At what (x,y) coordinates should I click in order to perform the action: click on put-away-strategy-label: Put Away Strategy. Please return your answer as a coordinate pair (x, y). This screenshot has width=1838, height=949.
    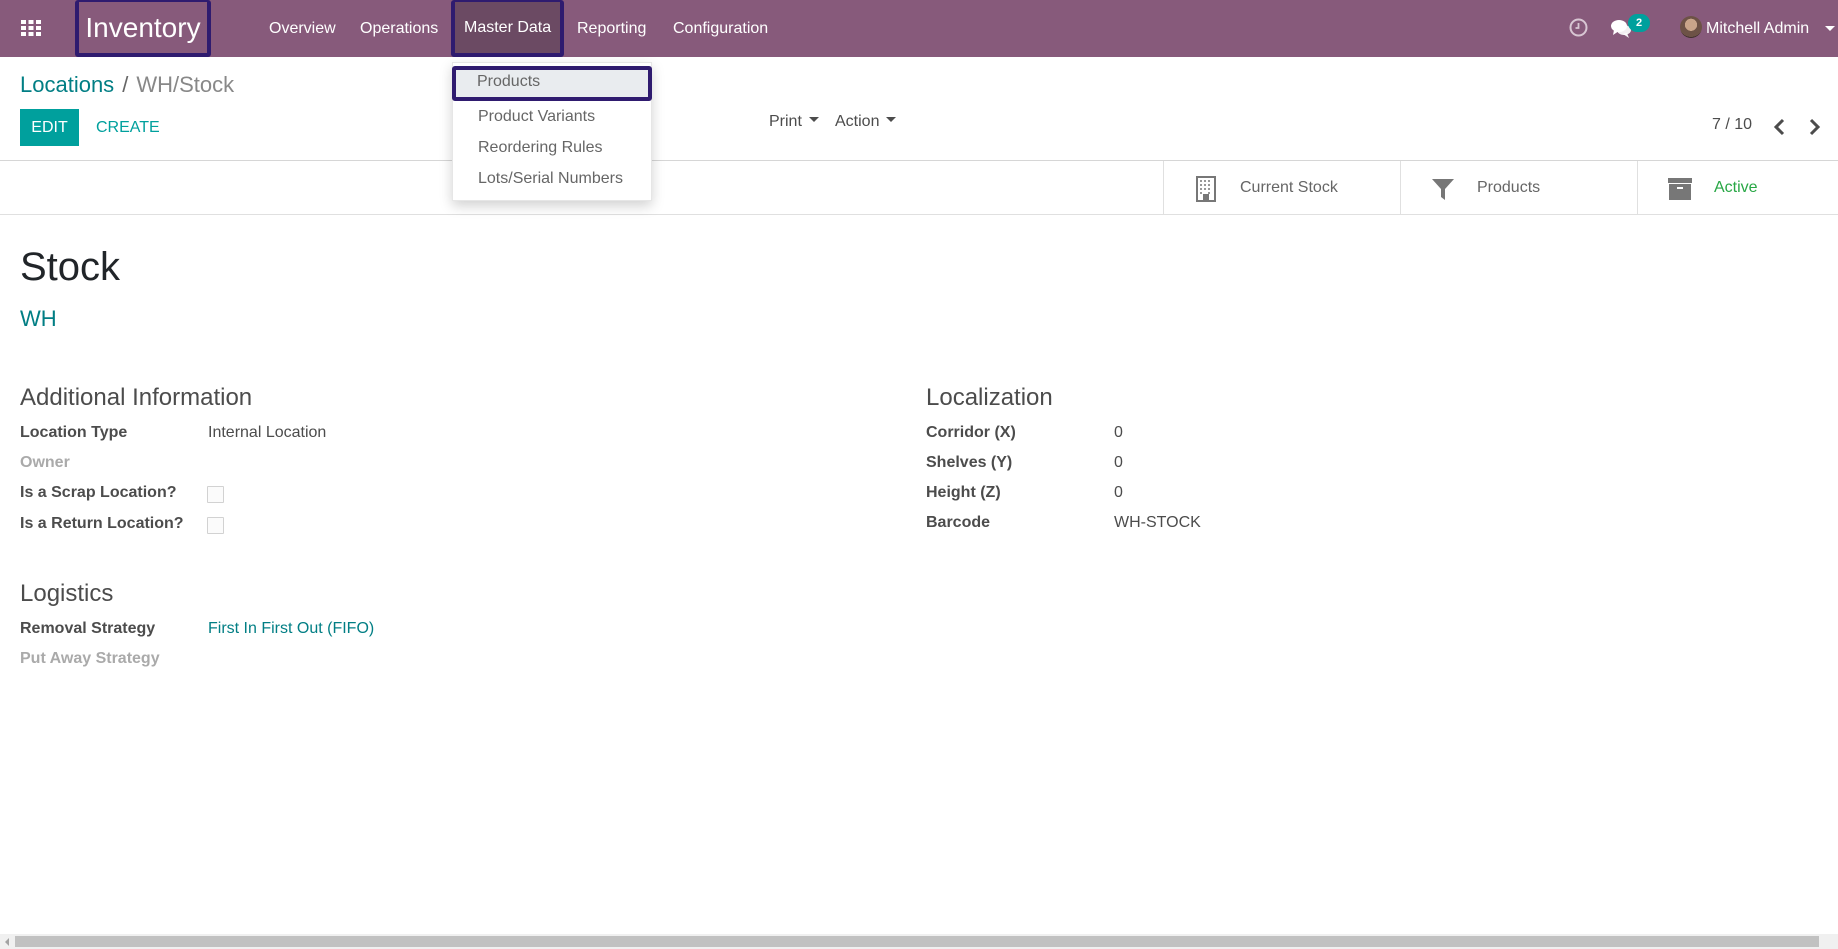
    Looking at the image, I should click on (90, 658).